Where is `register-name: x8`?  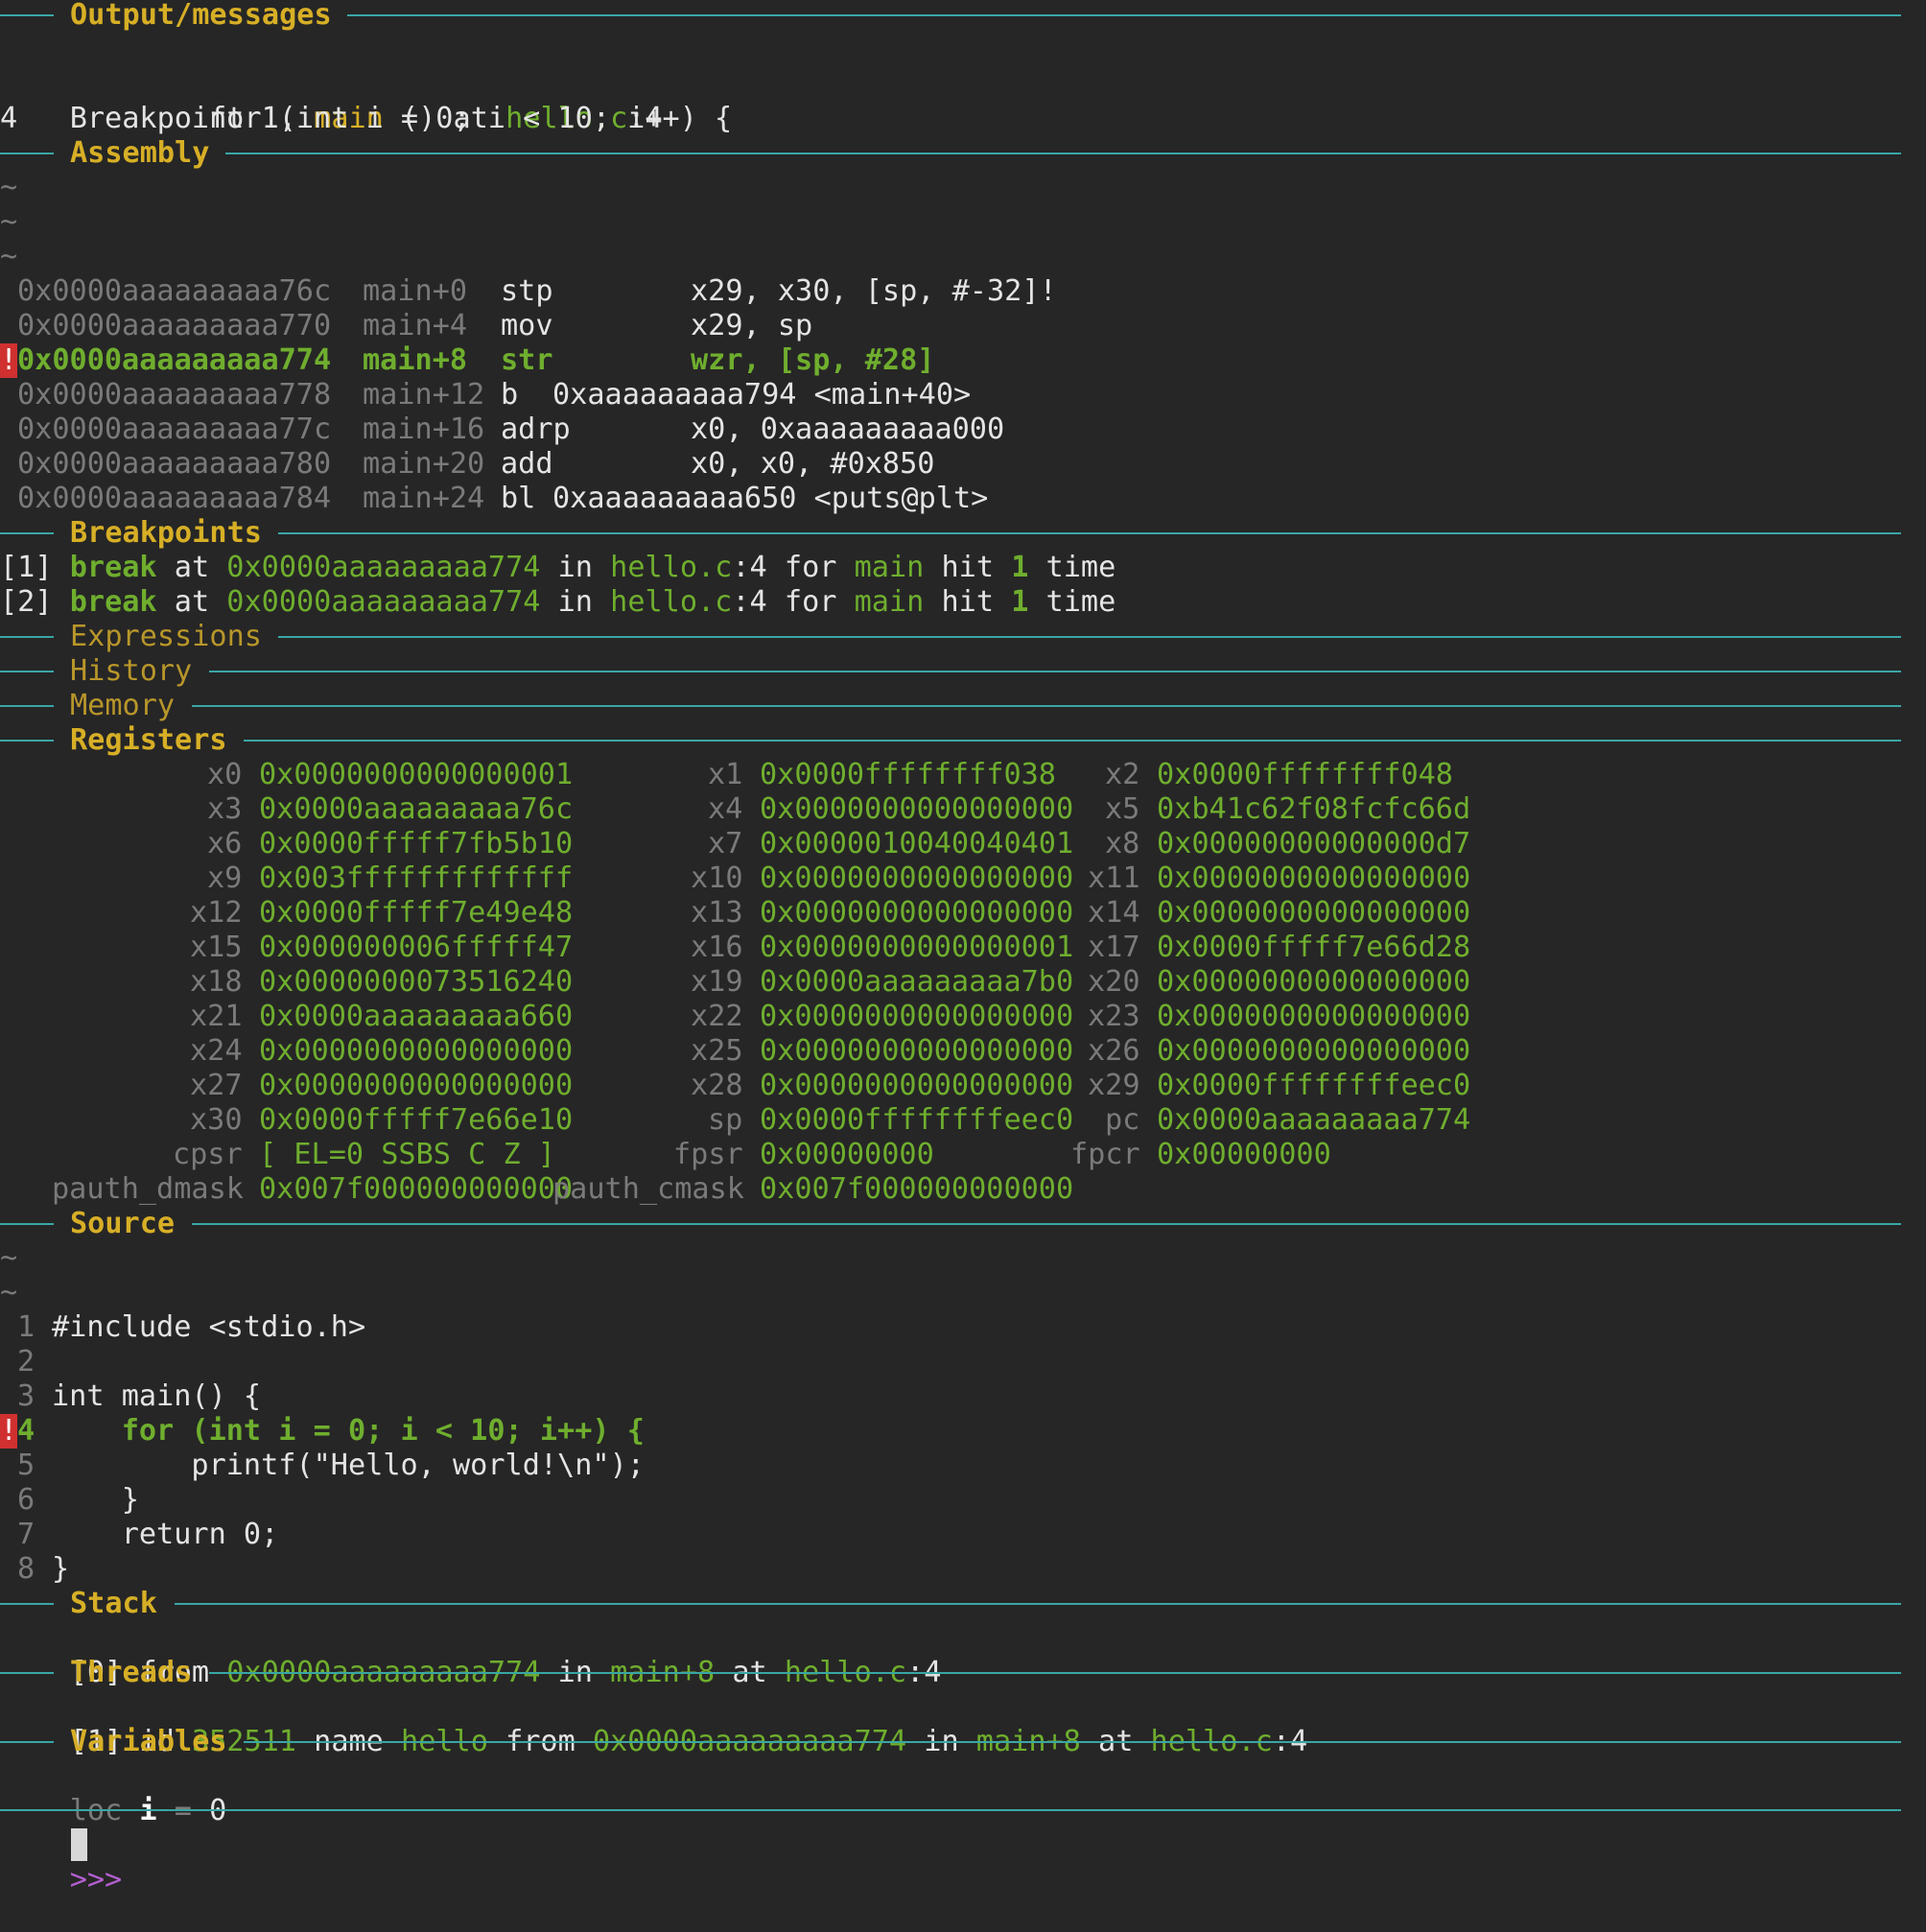 register-name: x8 is located at coordinates (1122, 843).